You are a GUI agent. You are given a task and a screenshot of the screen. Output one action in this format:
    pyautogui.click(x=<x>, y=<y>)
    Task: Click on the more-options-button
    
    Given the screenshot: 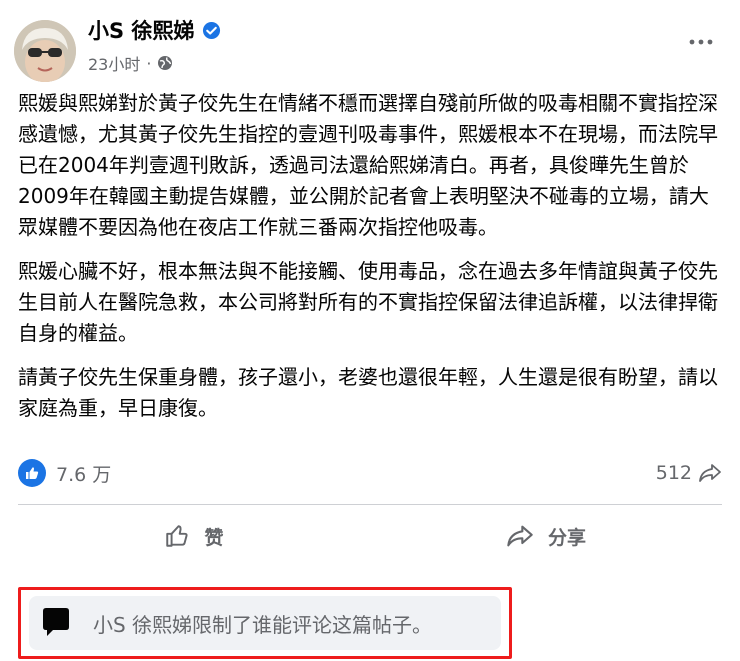 What is the action you would take?
    pyautogui.click(x=701, y=42)
    